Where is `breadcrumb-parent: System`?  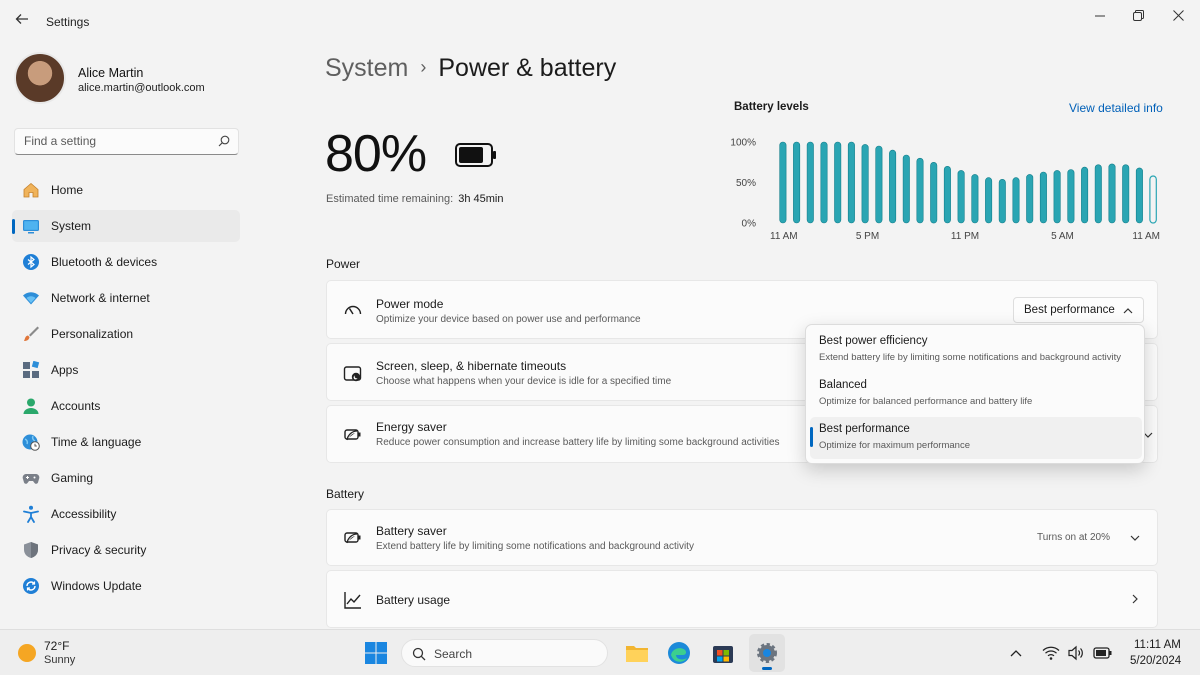 breadcrumb-parent: System is located at coordinates (366, 68).